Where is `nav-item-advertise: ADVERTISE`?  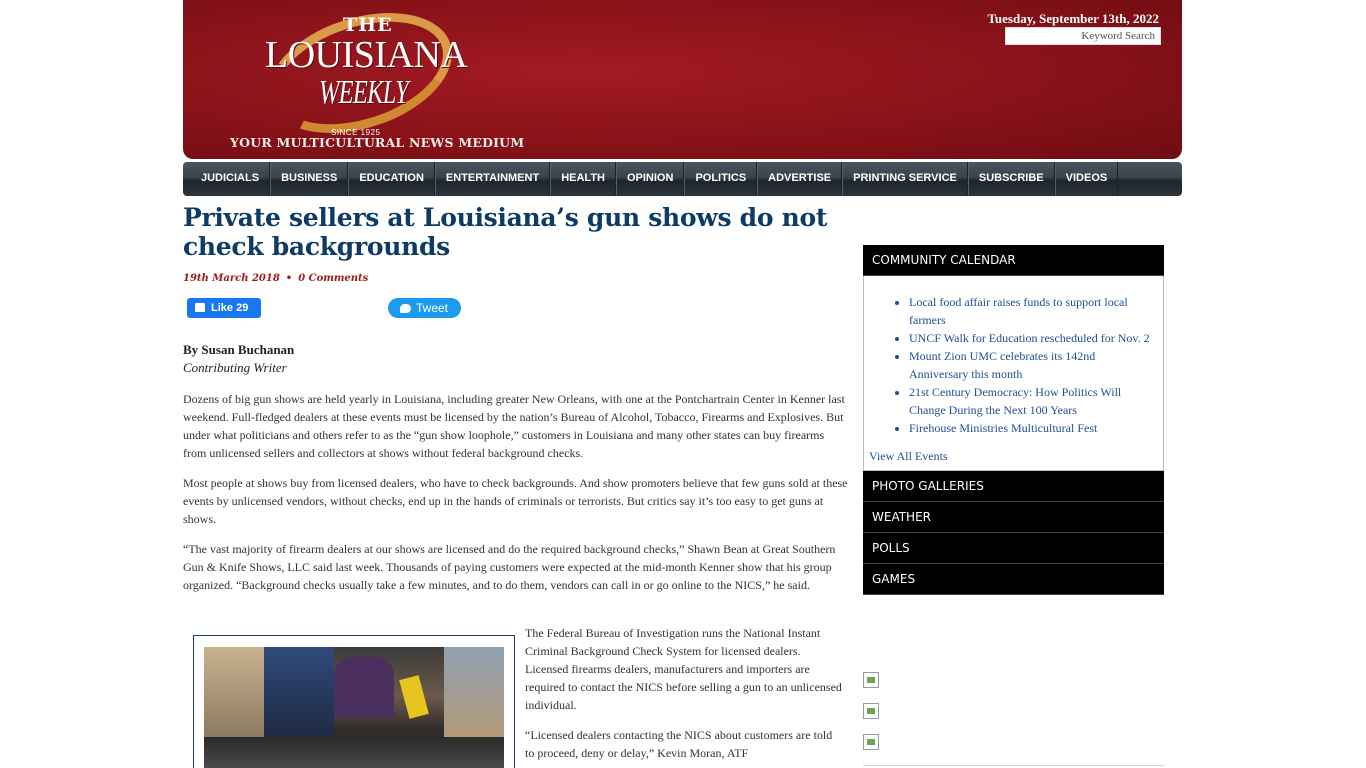 nav-item-advertise: ADVERTISE is located at coordinates (800, 179).